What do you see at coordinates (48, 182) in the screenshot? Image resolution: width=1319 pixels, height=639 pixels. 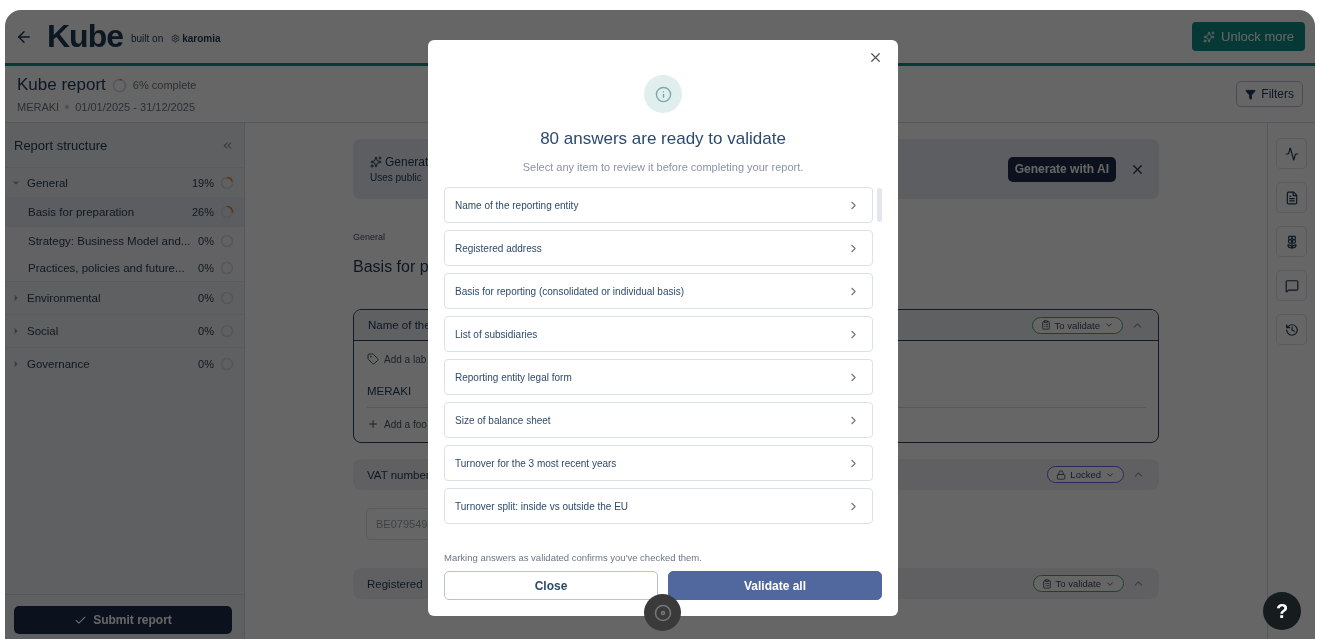 I see `tree-label: General` at bounding box center [48, 182].